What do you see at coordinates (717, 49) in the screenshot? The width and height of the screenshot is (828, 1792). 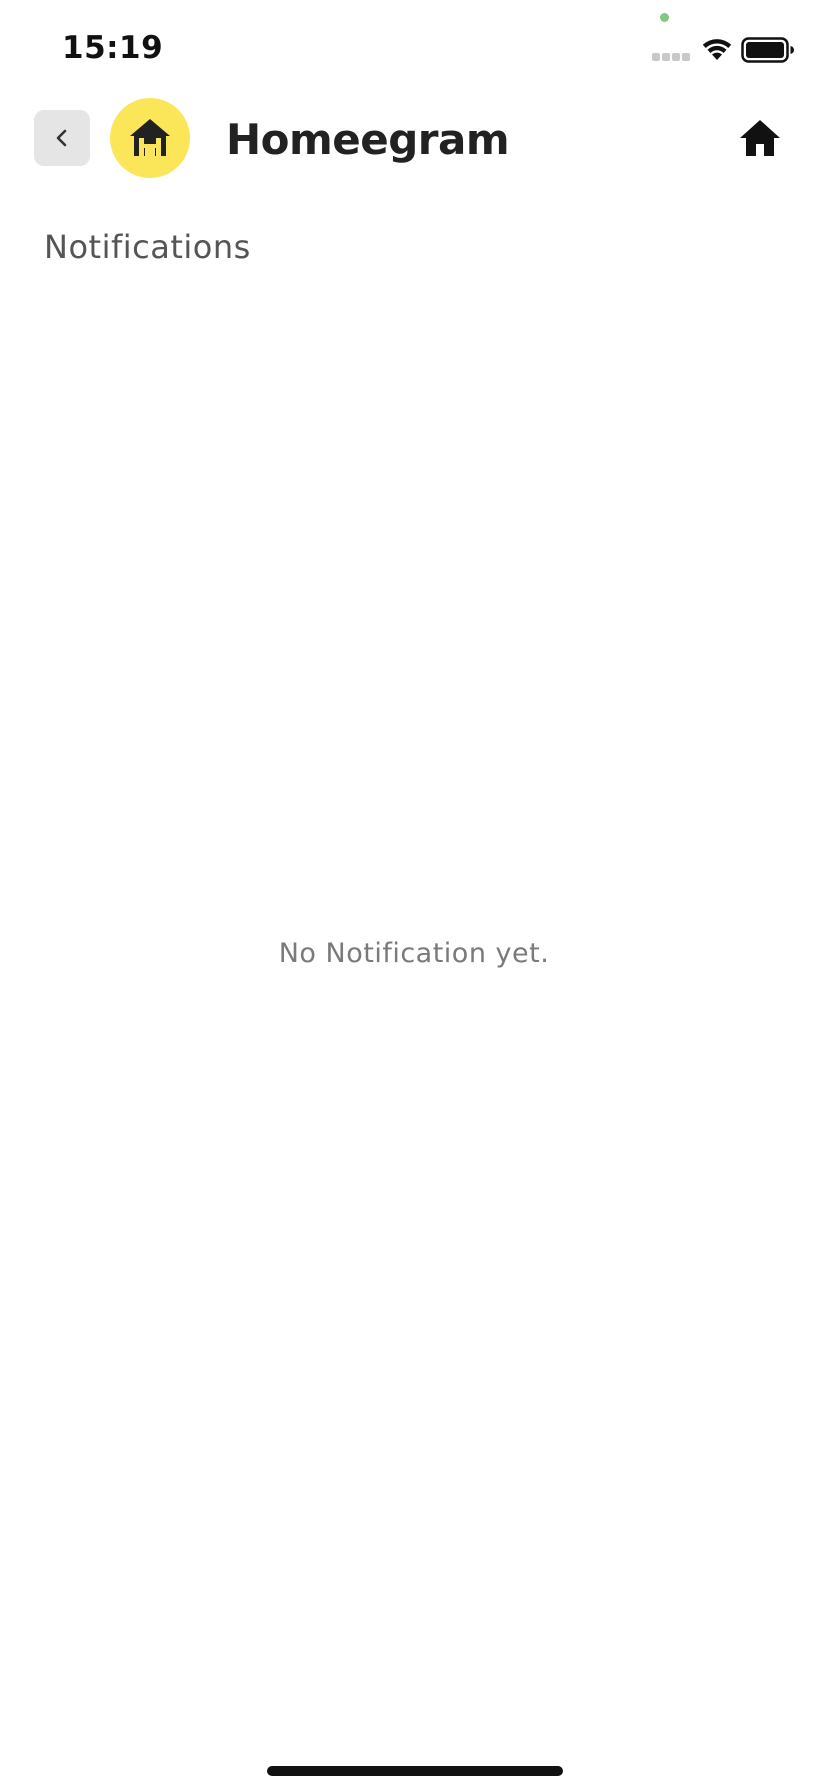 I see `wifi-icon` at bounding box center [717, 49].